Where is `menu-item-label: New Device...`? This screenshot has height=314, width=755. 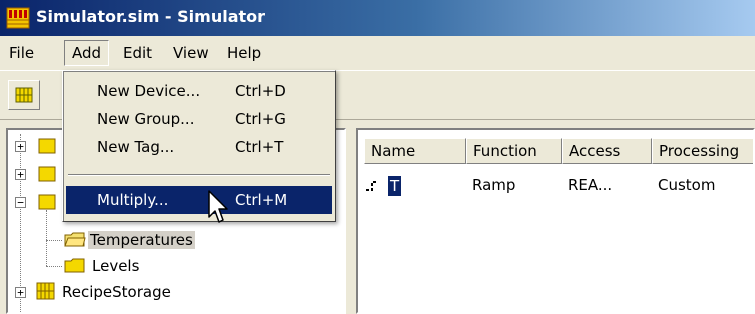
menu-item-label: New Device... is located at coordinates (149, 91).